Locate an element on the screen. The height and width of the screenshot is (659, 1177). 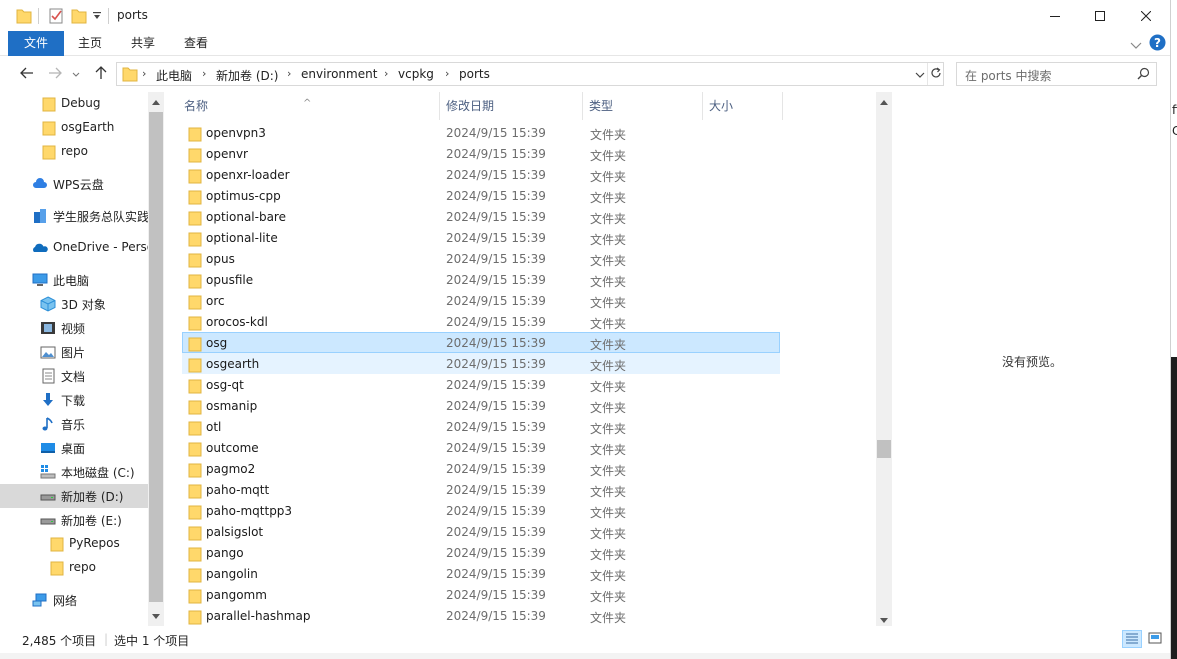
nav-item-student-team: 学生服务总队实践 is located at coordinates (74, 216).